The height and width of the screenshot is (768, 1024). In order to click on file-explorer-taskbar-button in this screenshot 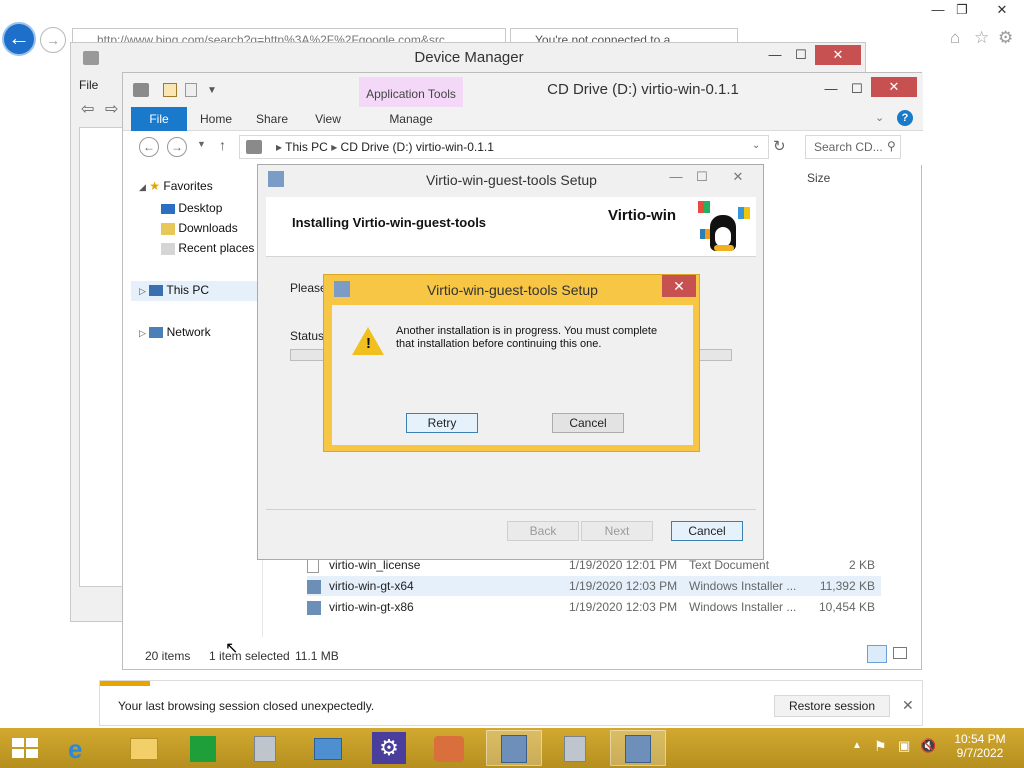, I will do `click(144, 748)`.